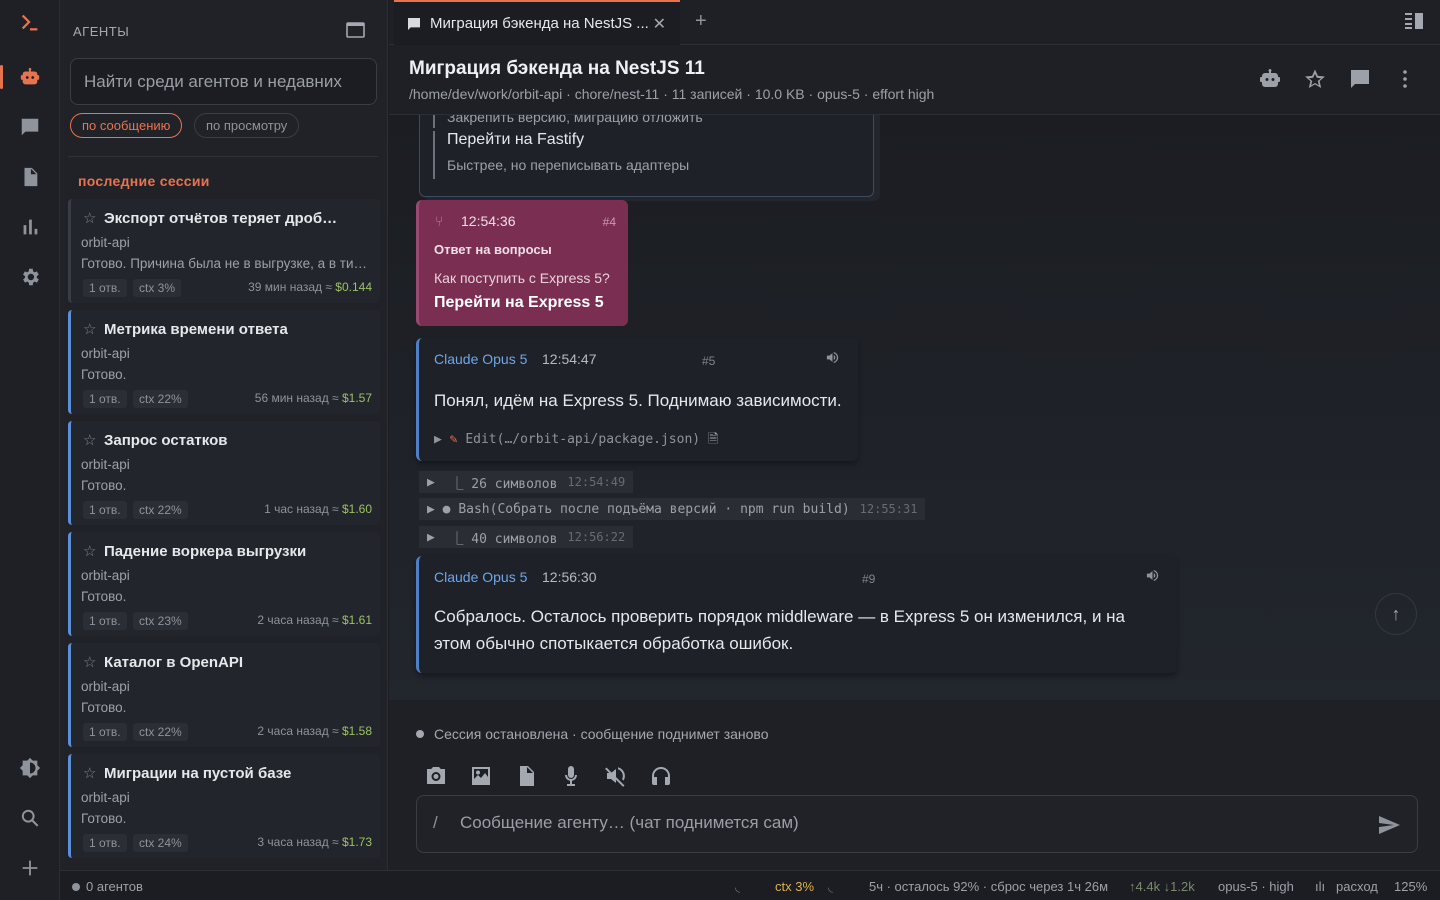 The image size is (1440, 900). I want to click on filter-by-view: по просмотру, so click(247, 125).